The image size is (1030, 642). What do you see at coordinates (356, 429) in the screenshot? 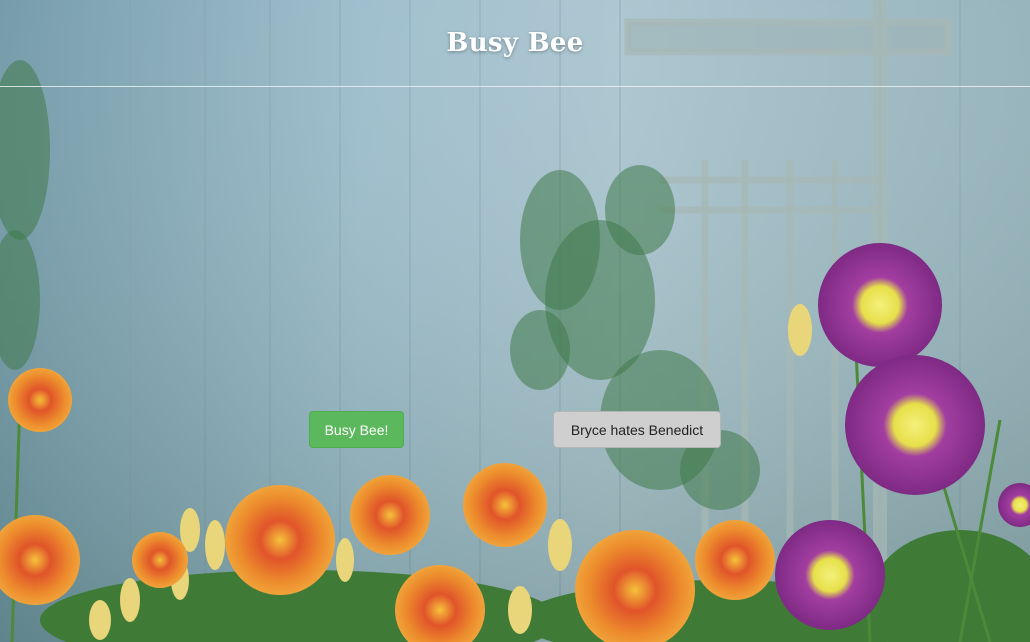
I see `busy-bee-button: Busy Bee!` at bounding box center [356, 429].